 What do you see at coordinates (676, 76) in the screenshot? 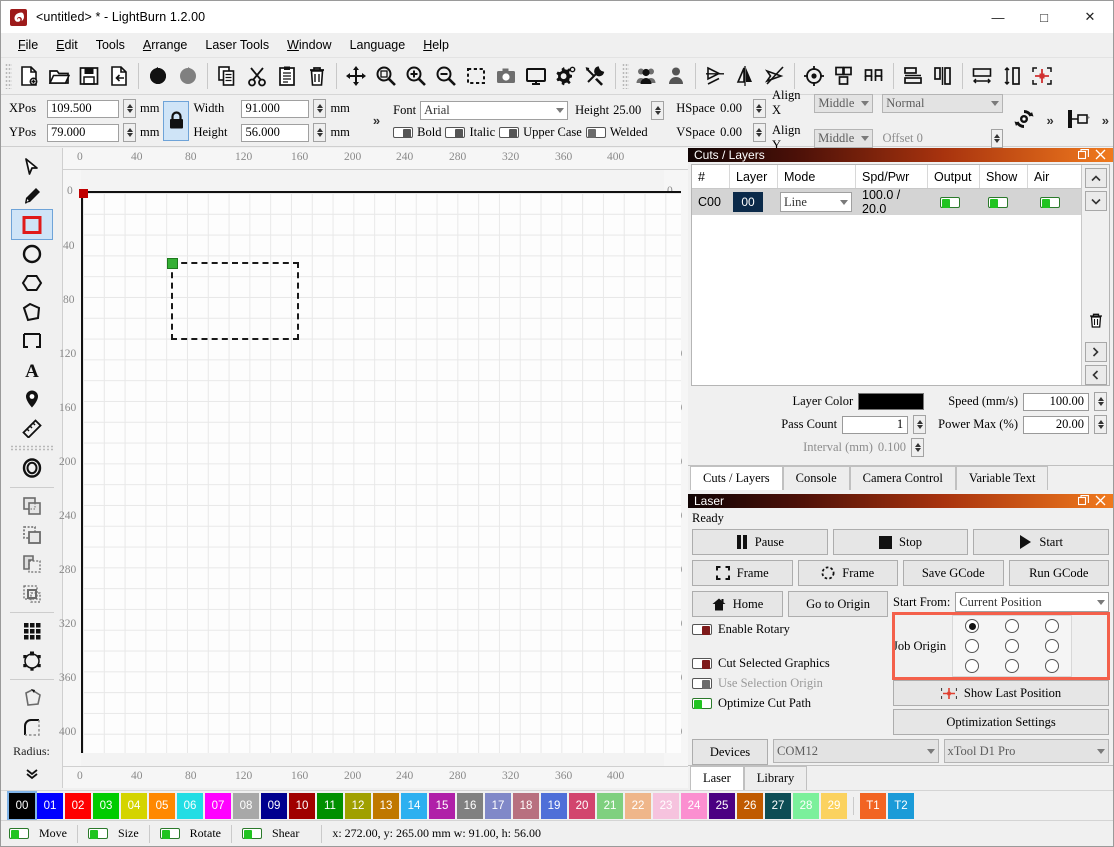
I see `ungroup-icon` at bounding box center [676, 76].